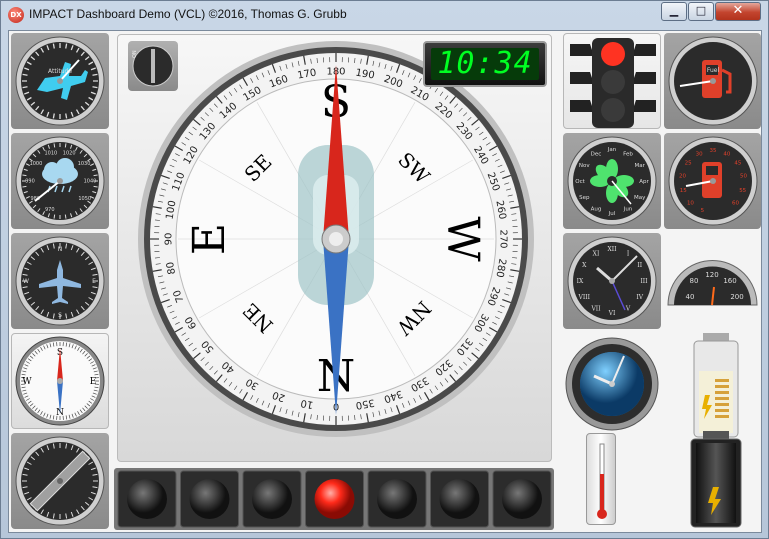  I want to click on speedometer: 40 80 120 160 200, so click(712, 278).